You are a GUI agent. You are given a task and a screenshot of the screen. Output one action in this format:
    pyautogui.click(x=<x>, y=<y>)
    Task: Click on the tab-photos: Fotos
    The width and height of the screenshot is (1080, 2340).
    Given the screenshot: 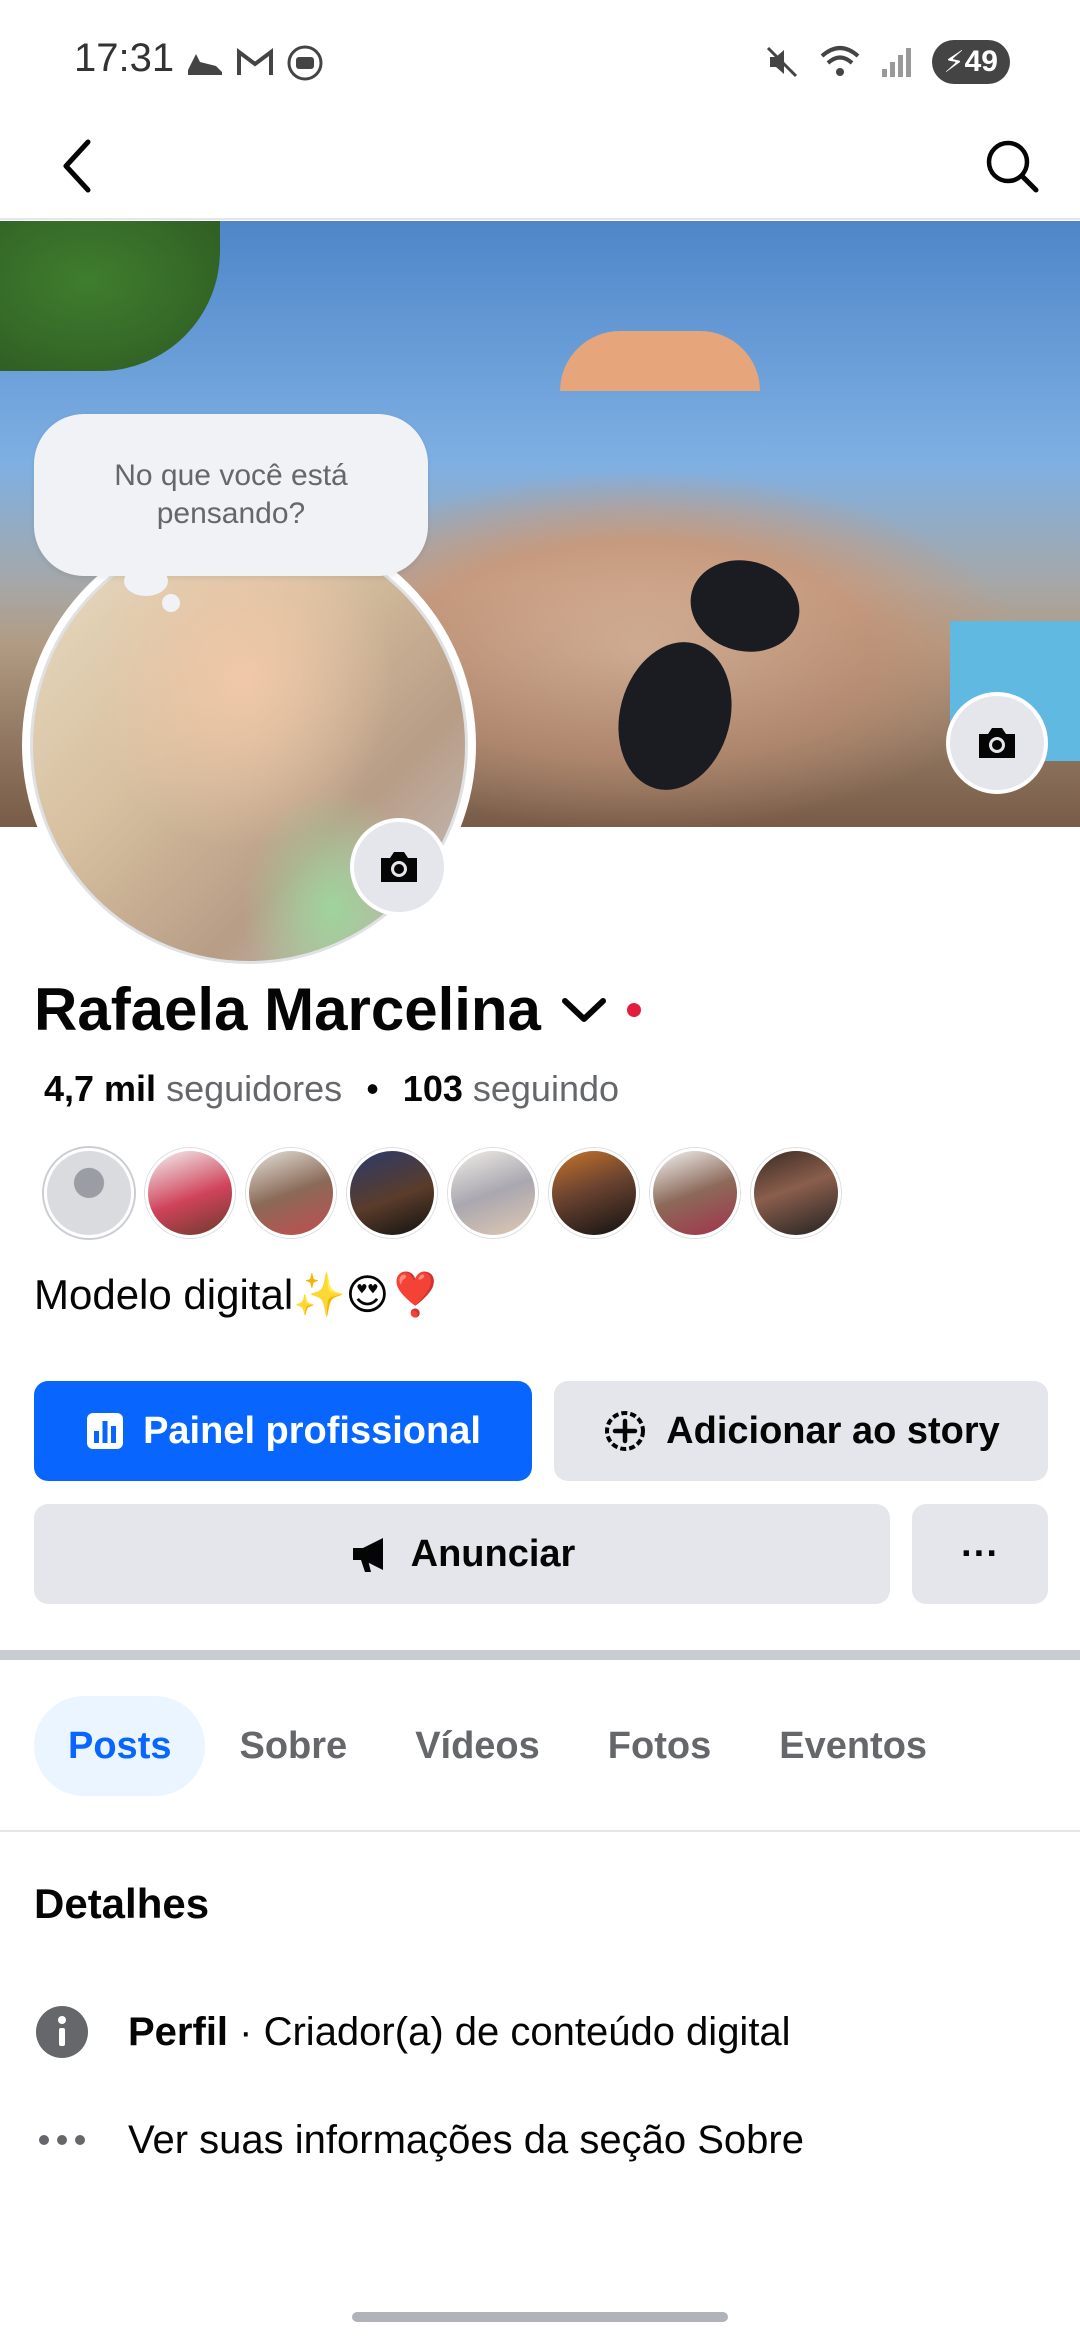 What is the action you would take?
    pyautogui.click(x=659, y=1746)
    